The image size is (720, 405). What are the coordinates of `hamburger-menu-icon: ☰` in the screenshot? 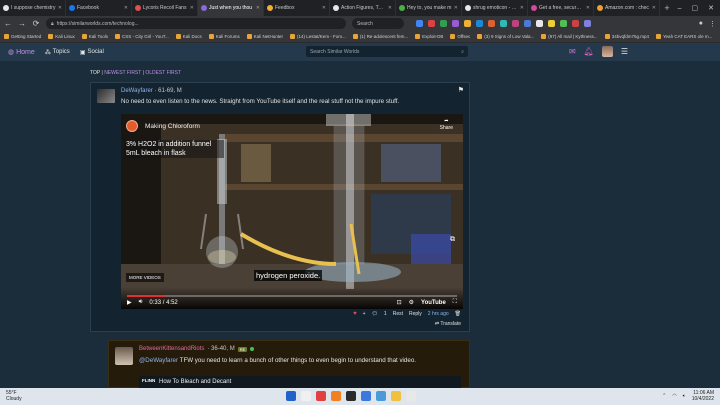 It's located at (624, 51).